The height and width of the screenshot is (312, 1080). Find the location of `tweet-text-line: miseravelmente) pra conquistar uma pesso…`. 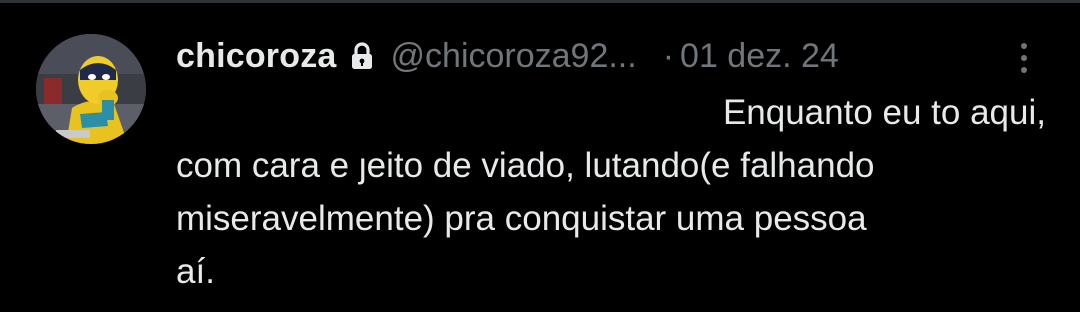

tweet-text-line: miseravelmente) pra conquistar uma pesso… is located at coordinates (521, 218).